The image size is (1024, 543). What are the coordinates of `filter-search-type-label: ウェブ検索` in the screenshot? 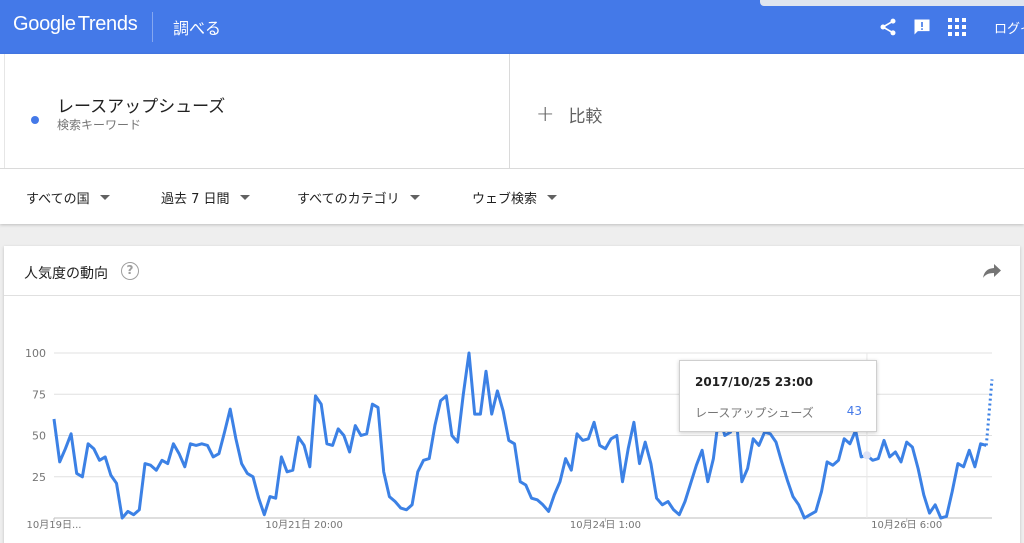 It's located at (505, 199).